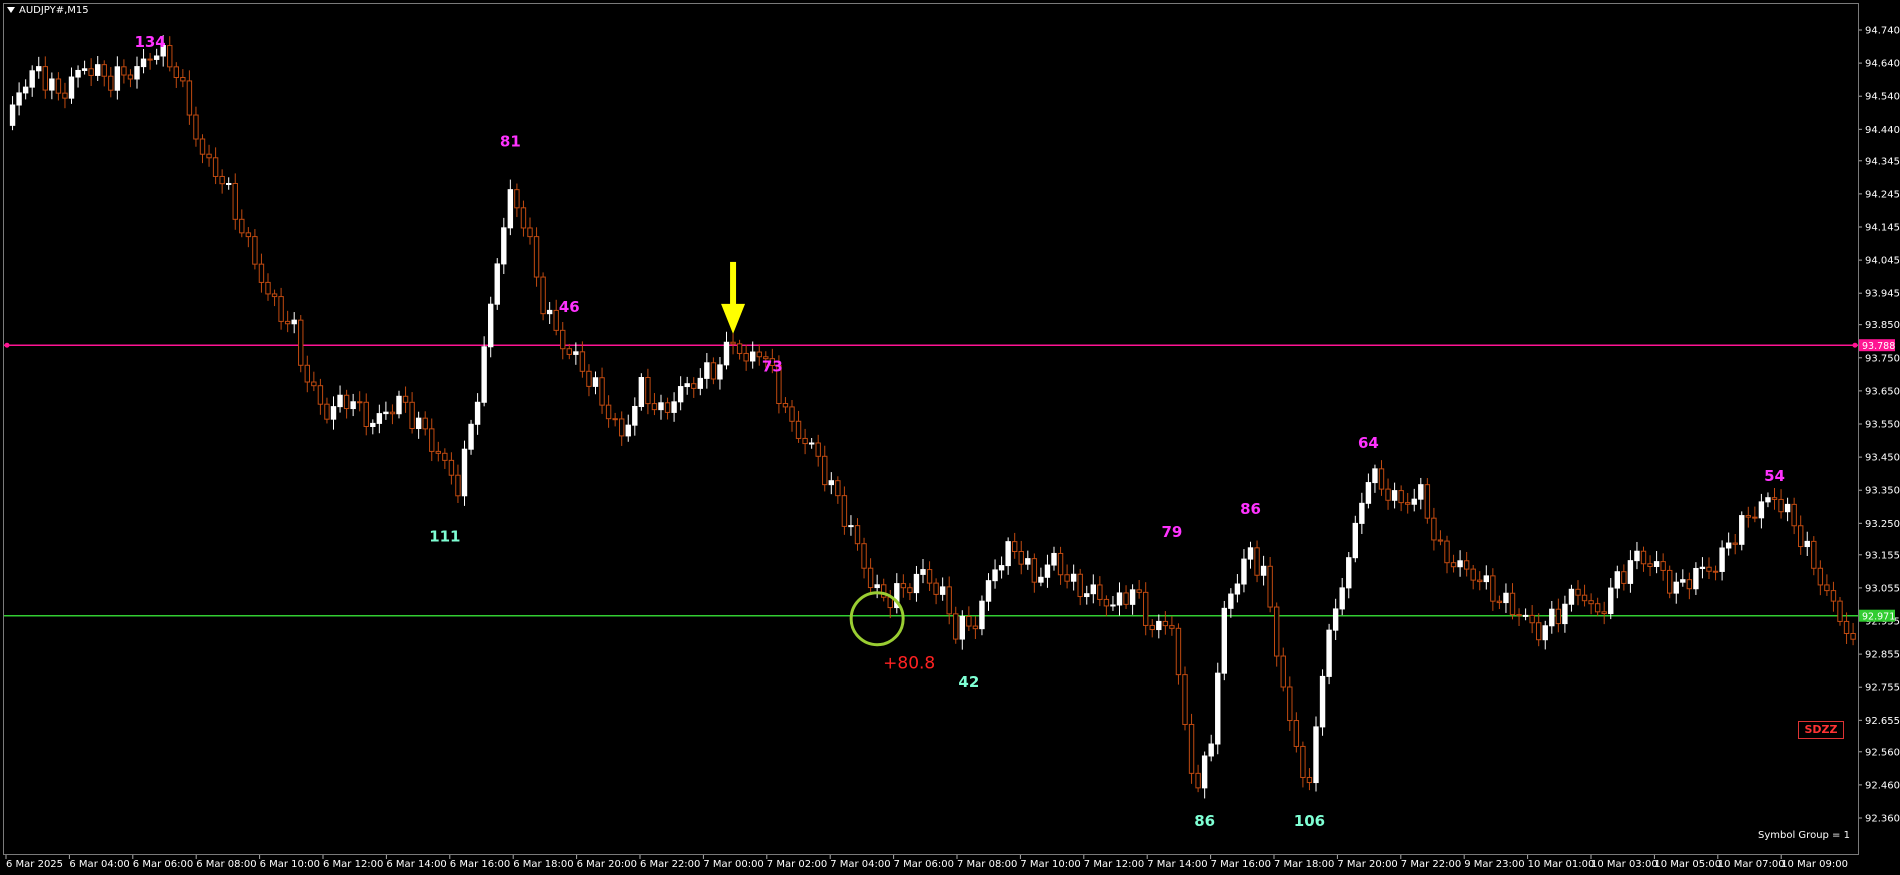 The image size is (1900, 875). Describe the element at coordinates (480, 864) in the screenshot. I see `time-tick-label: 6 Mar 16:00` at that location.